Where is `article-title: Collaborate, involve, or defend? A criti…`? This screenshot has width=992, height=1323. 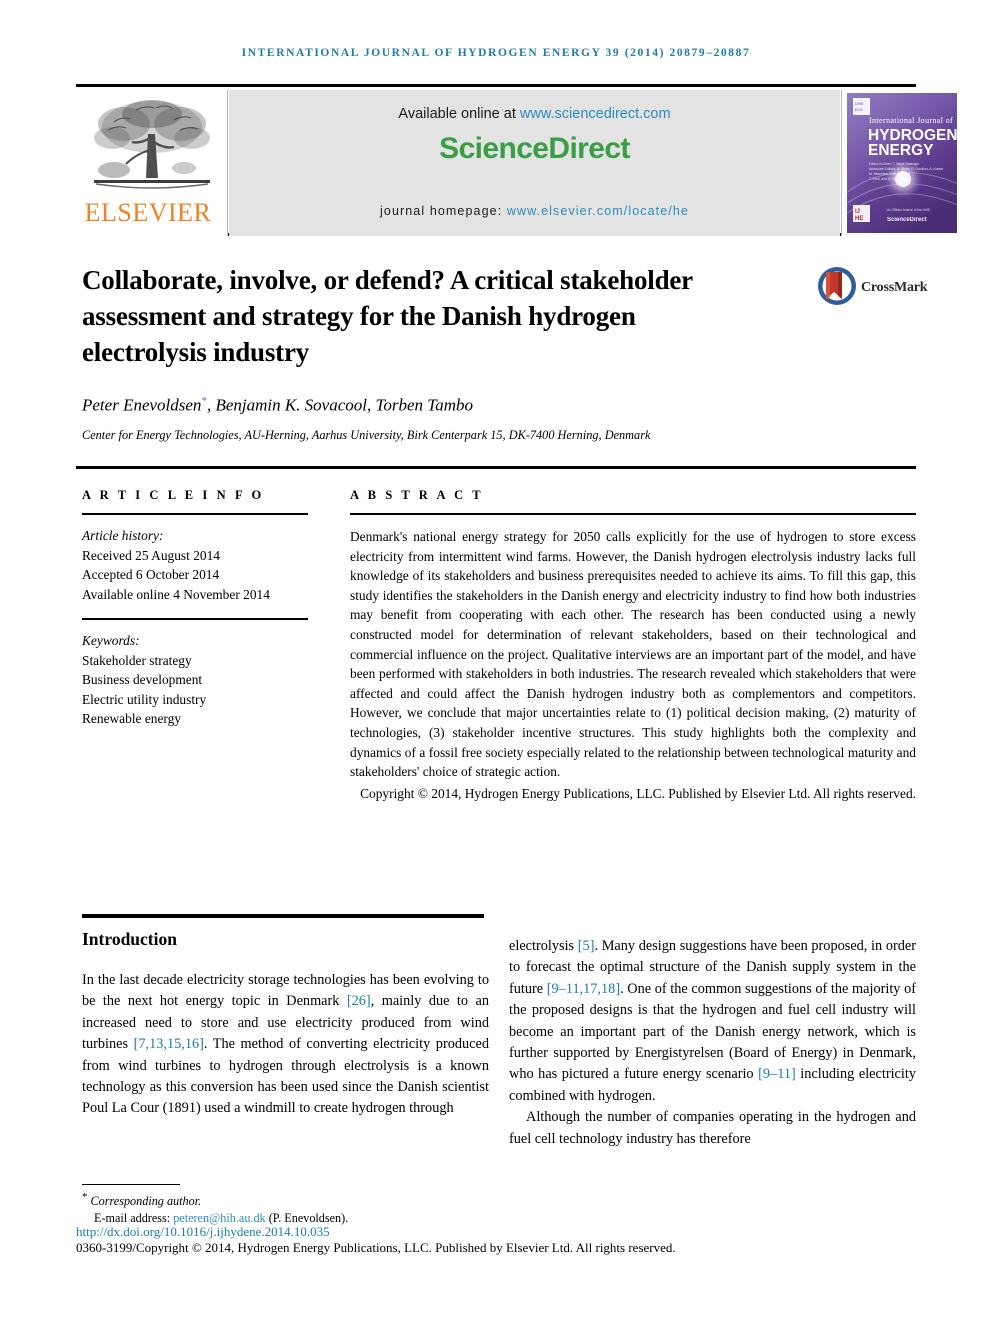 article-title: Collaborate, involve, or defend? A criti… is located at coordinates (387, 316).